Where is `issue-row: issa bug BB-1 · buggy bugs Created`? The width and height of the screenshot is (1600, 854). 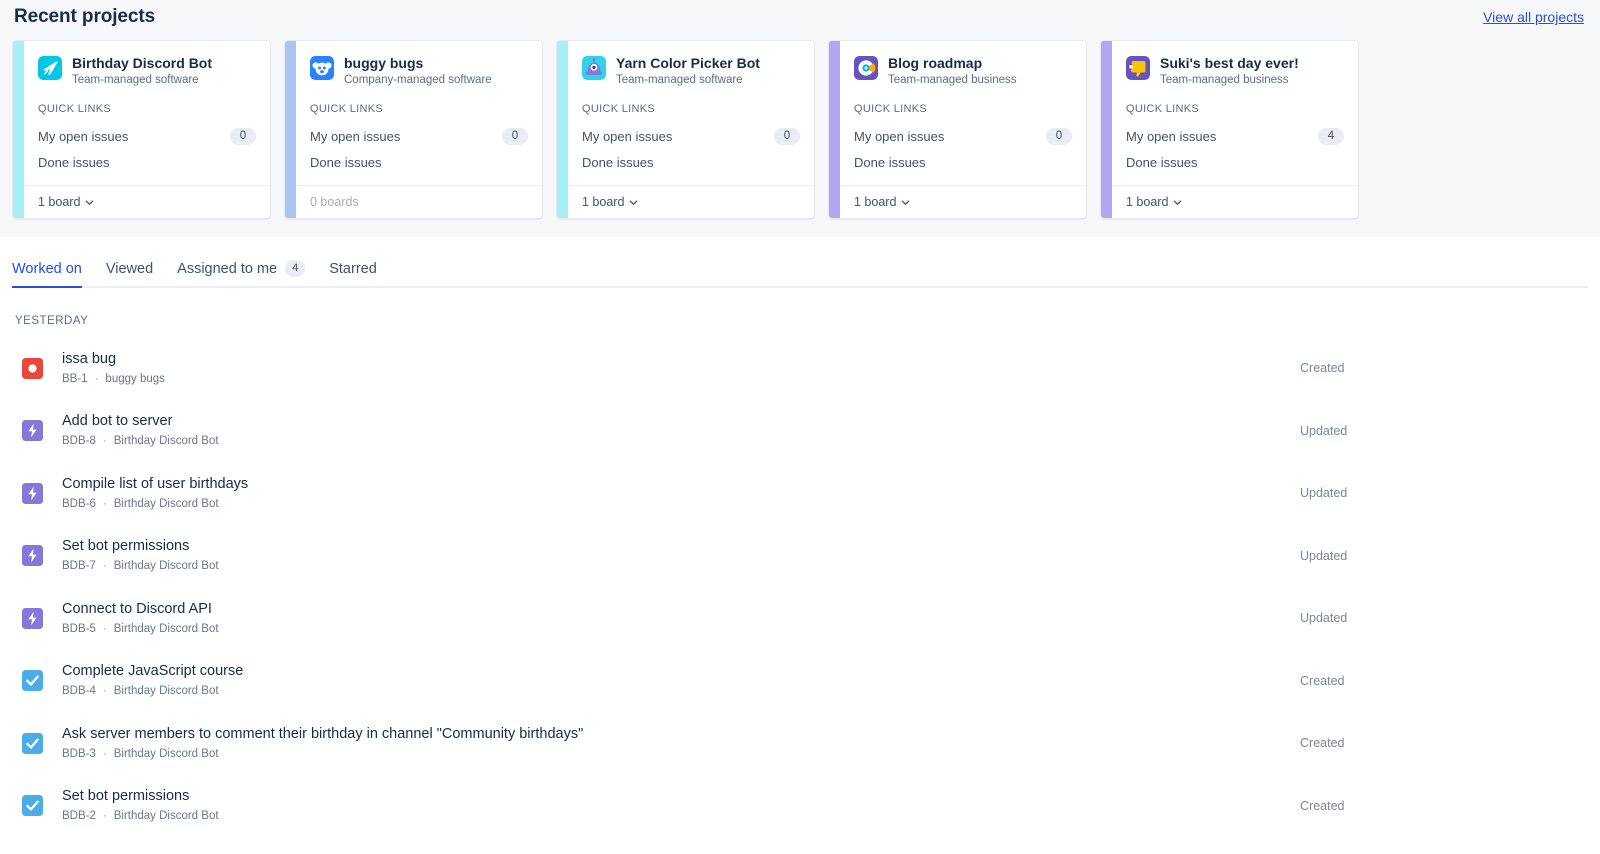 issue-row: issa bug BB-1 · buggy bugs Created is located at coordinates (800, 368).